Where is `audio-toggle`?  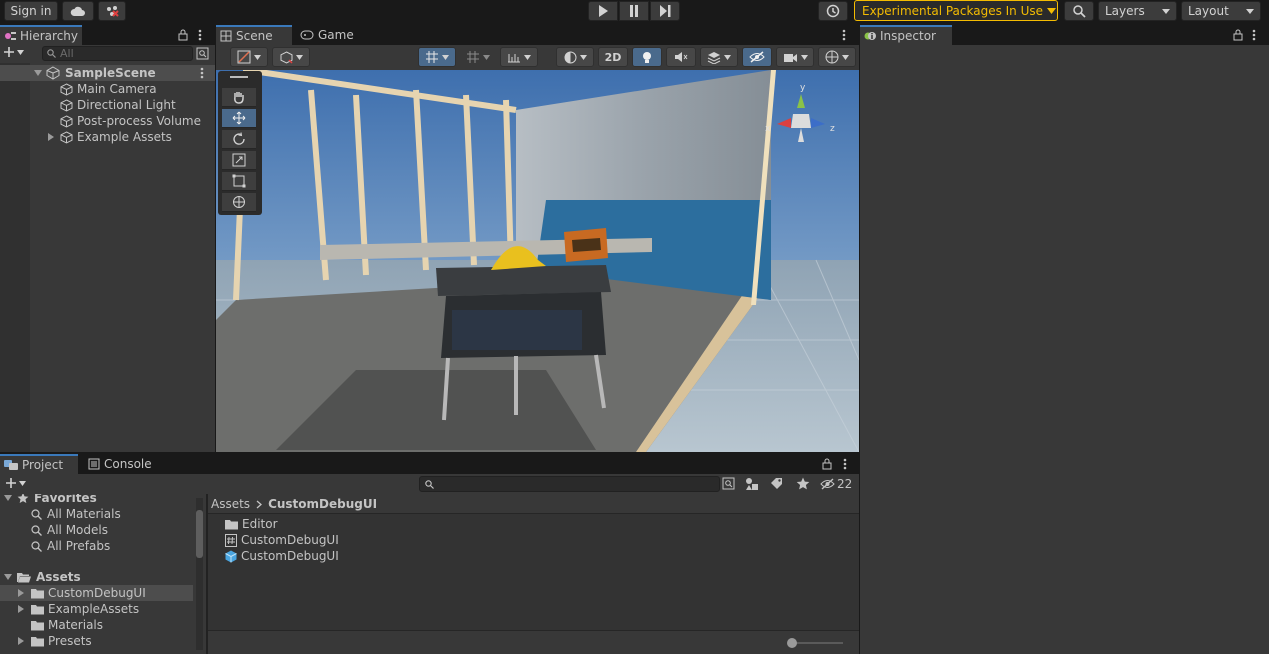
audio-toggle is located at coordinates (681, 57).